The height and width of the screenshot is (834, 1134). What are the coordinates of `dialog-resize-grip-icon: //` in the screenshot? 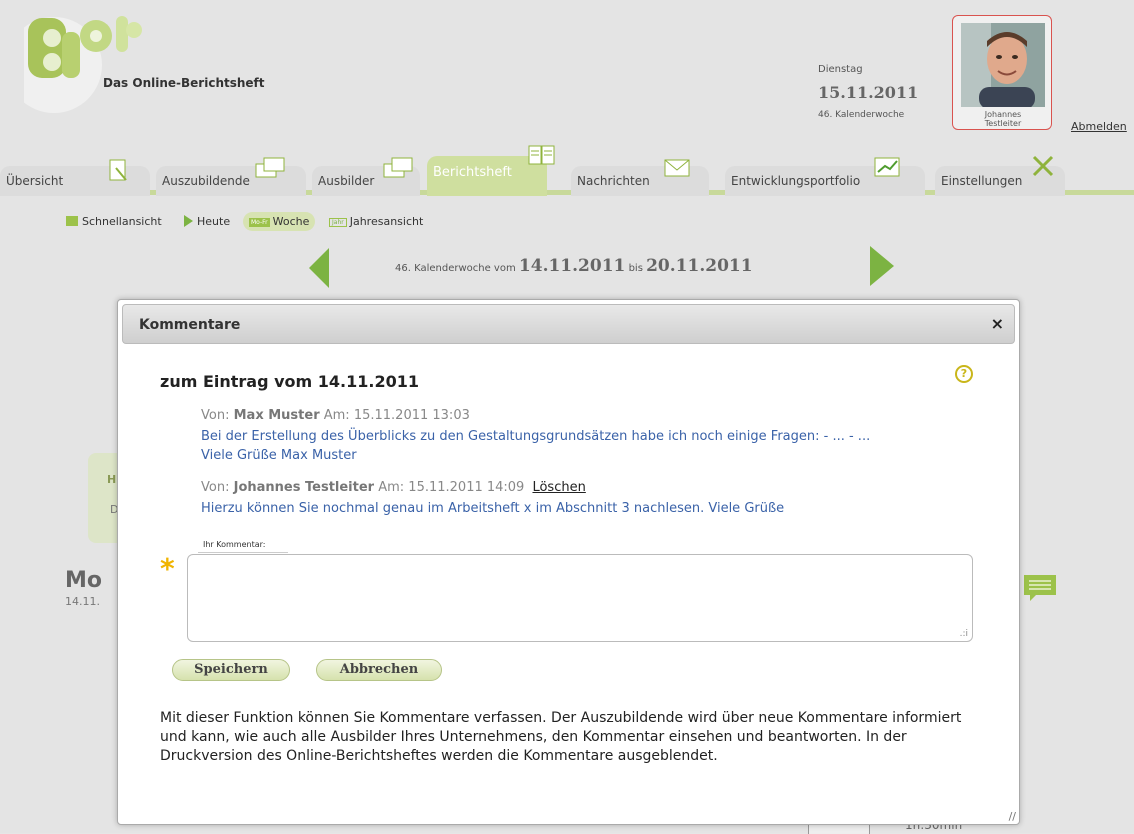 It's located at (1012, 816).